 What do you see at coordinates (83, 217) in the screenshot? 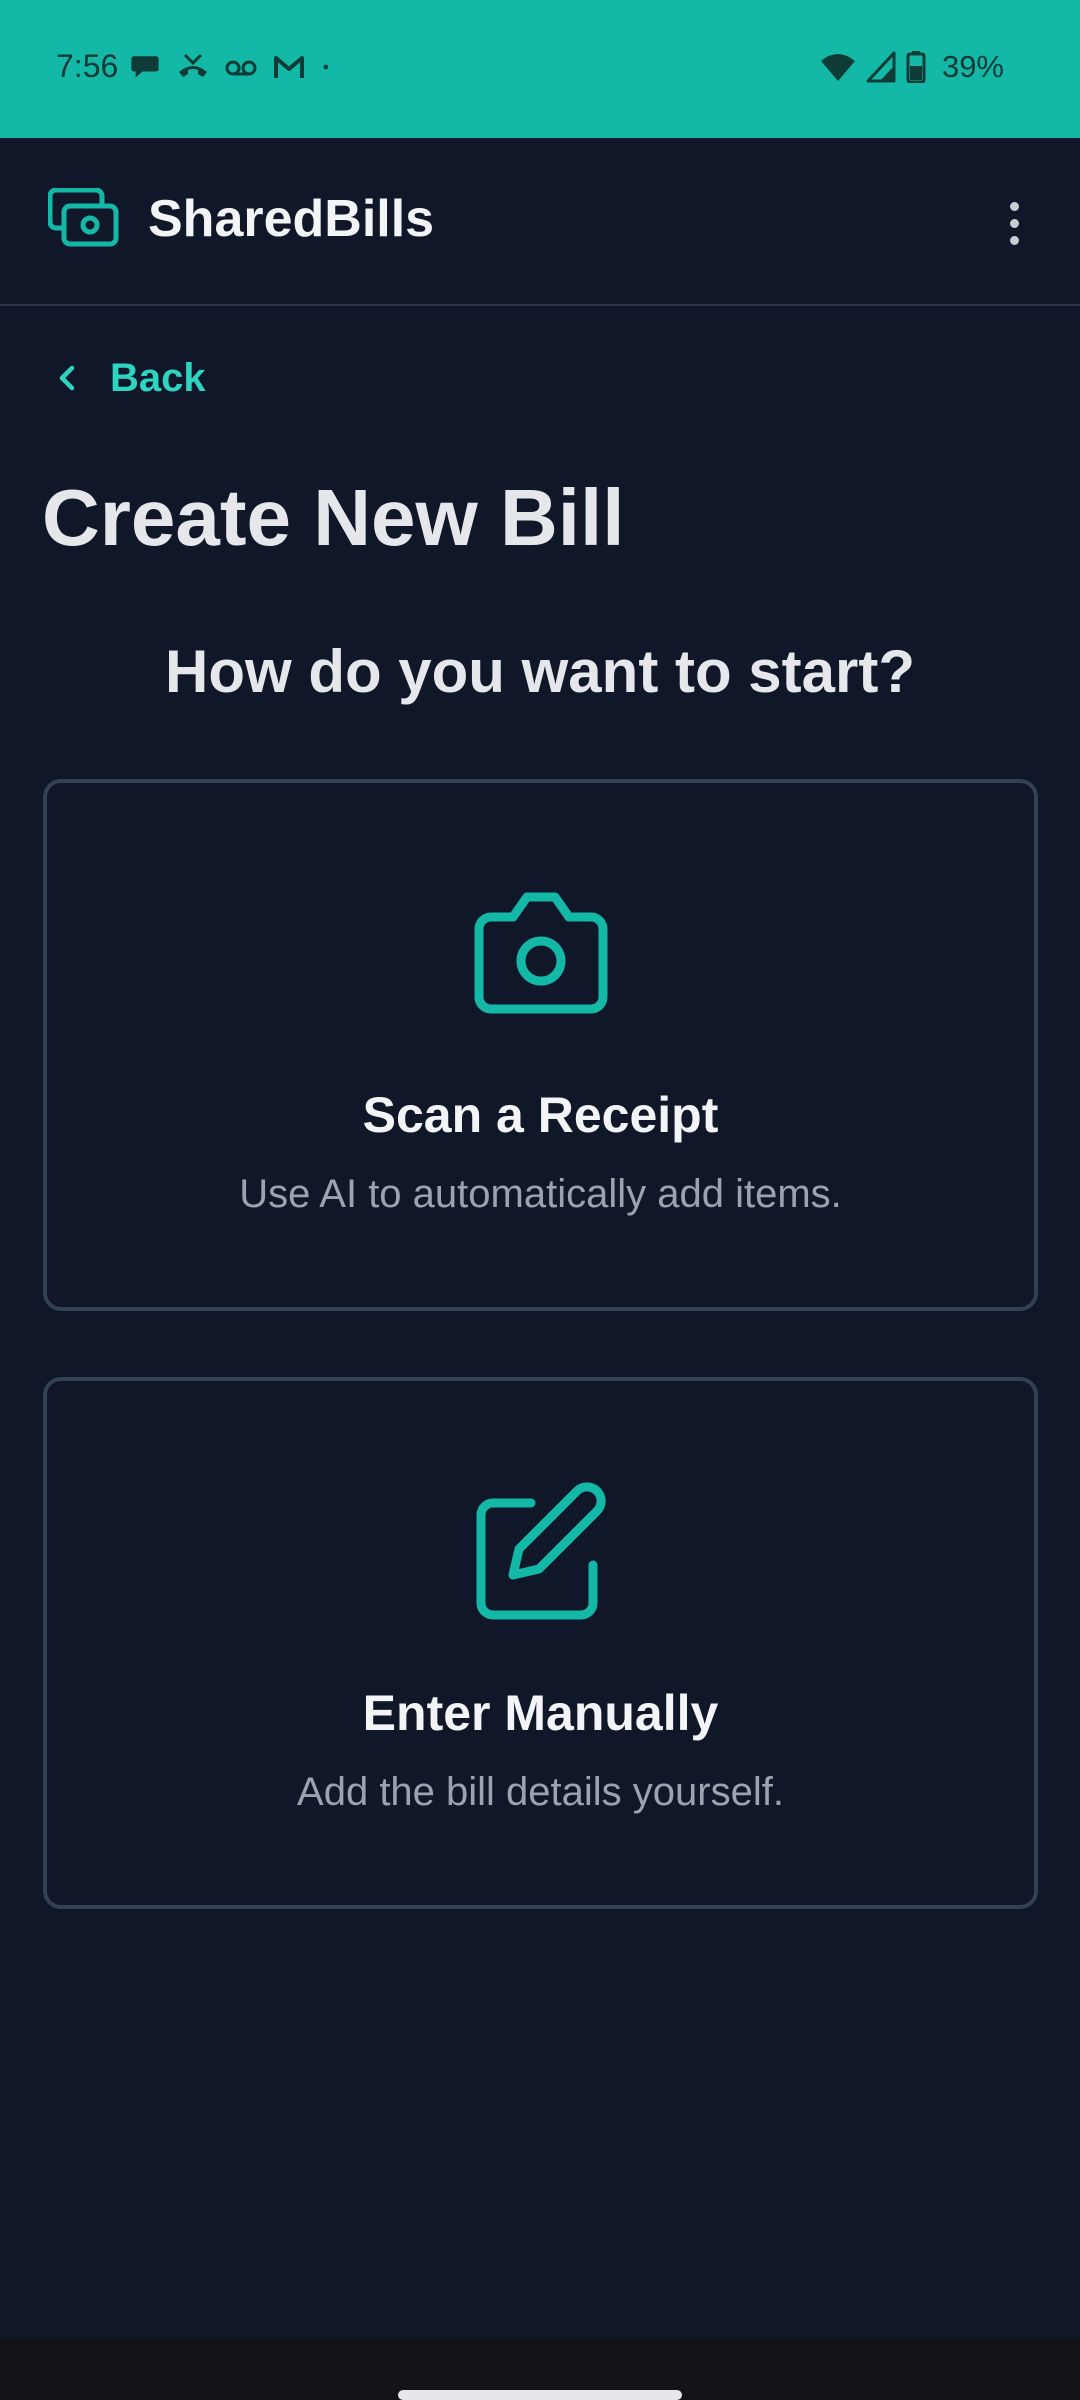
I see `cash-icon` at bounding box center [83, 217].